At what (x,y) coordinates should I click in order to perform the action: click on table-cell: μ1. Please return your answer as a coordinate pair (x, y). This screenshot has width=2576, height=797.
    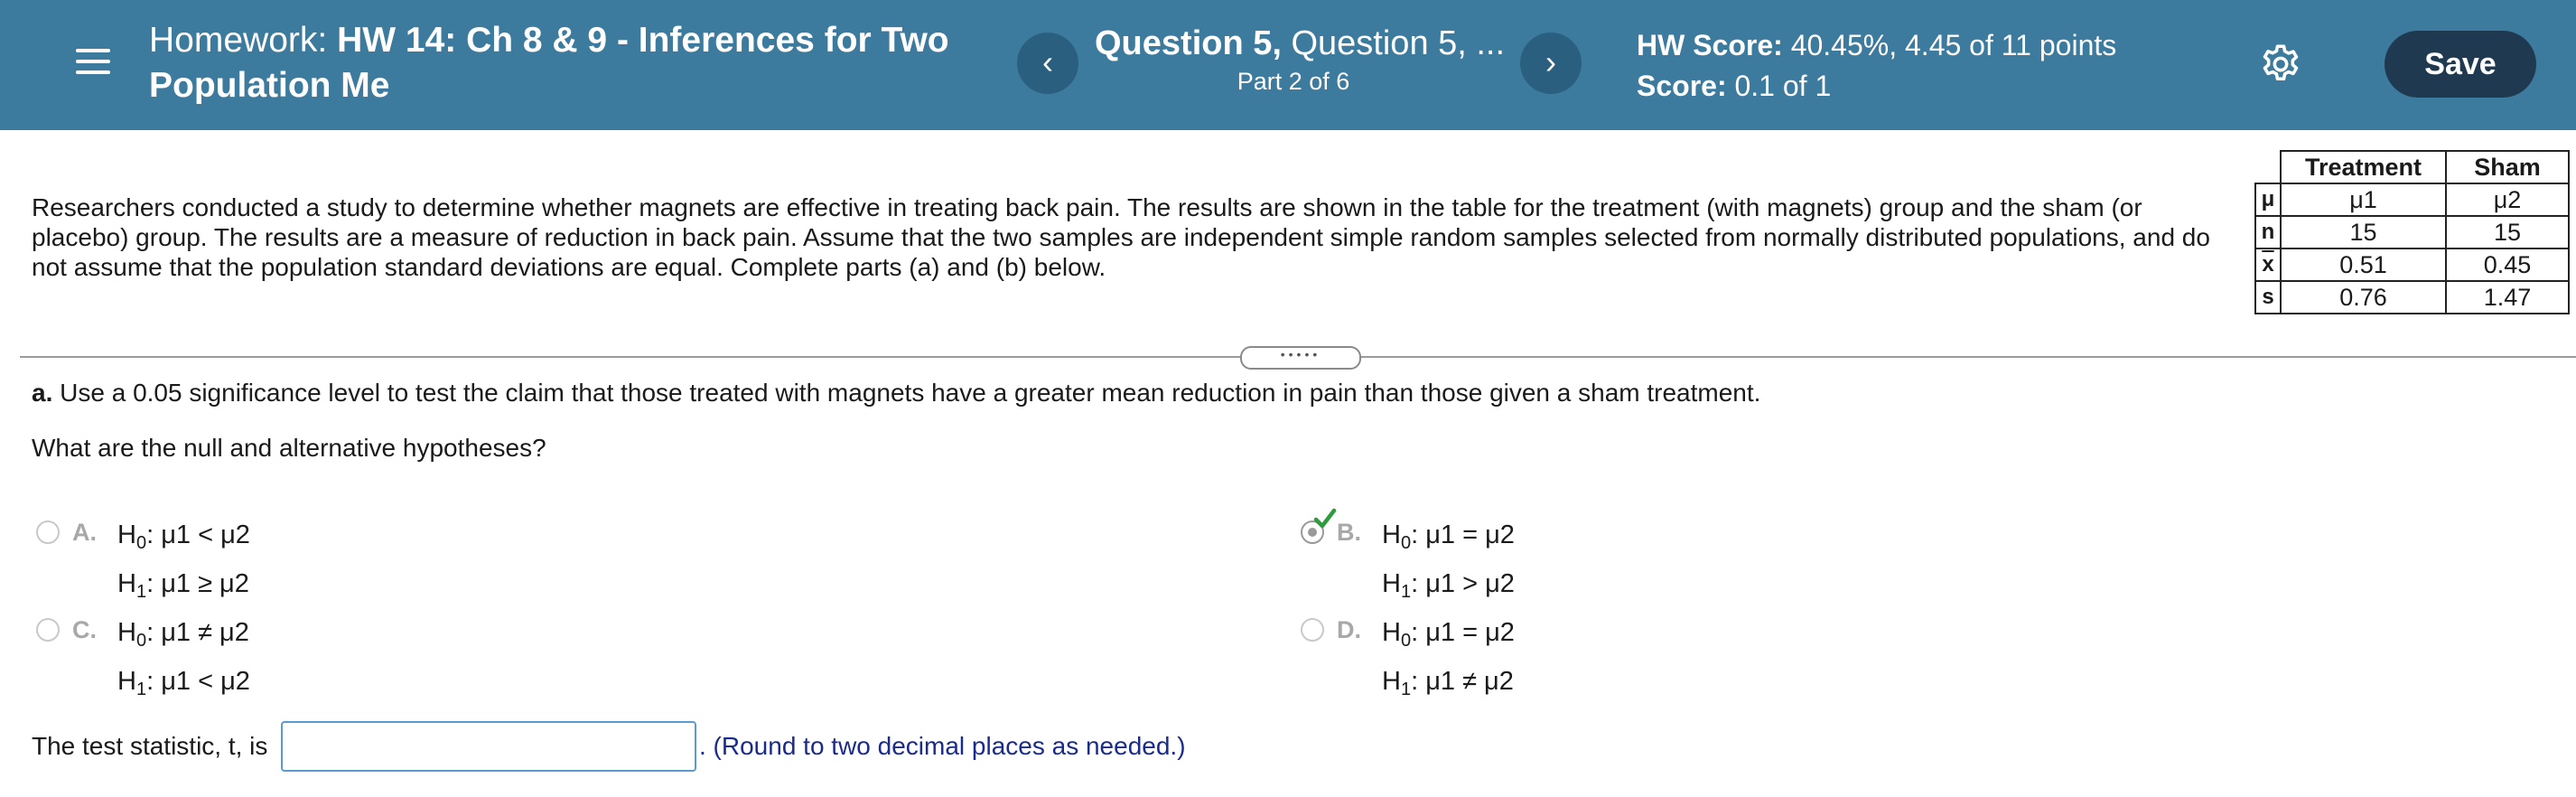
    Looking at the image, I should click on (2363, 200).